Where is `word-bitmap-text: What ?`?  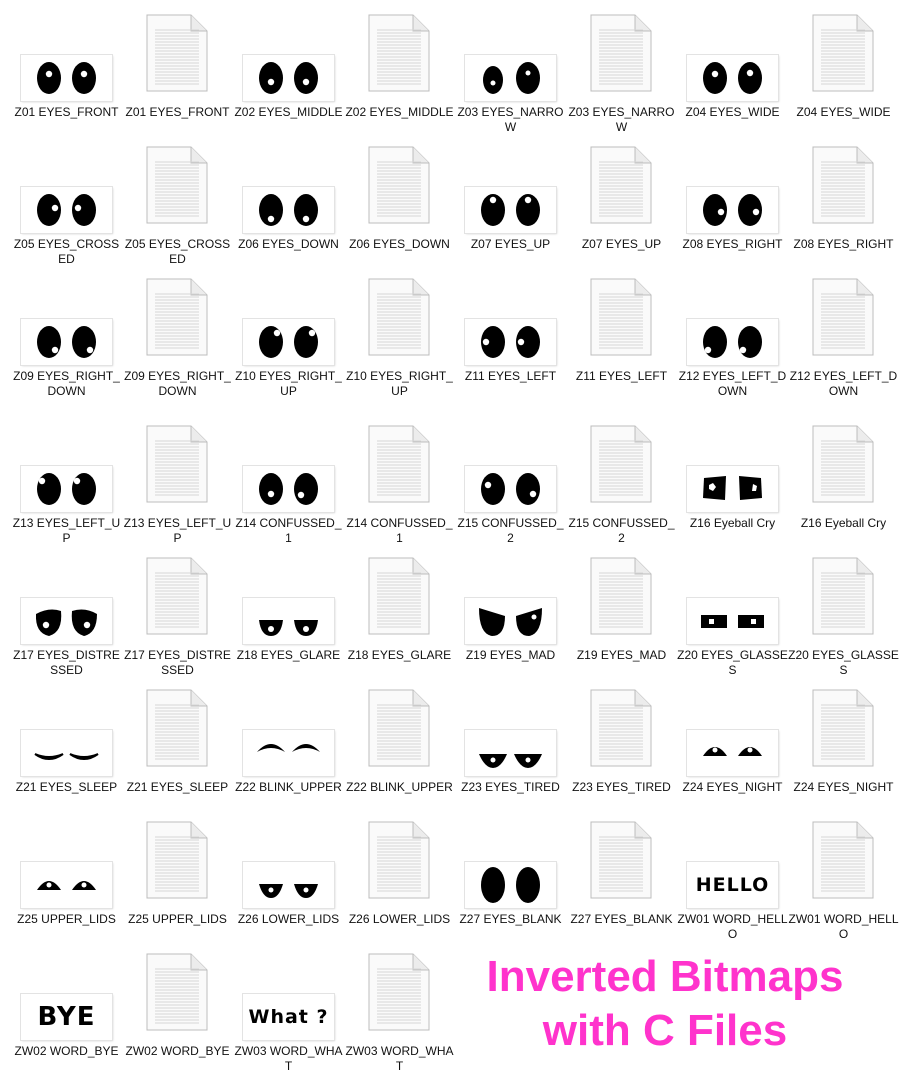
word-bitmap-text: What ? is located at coordinates (288, 1017).